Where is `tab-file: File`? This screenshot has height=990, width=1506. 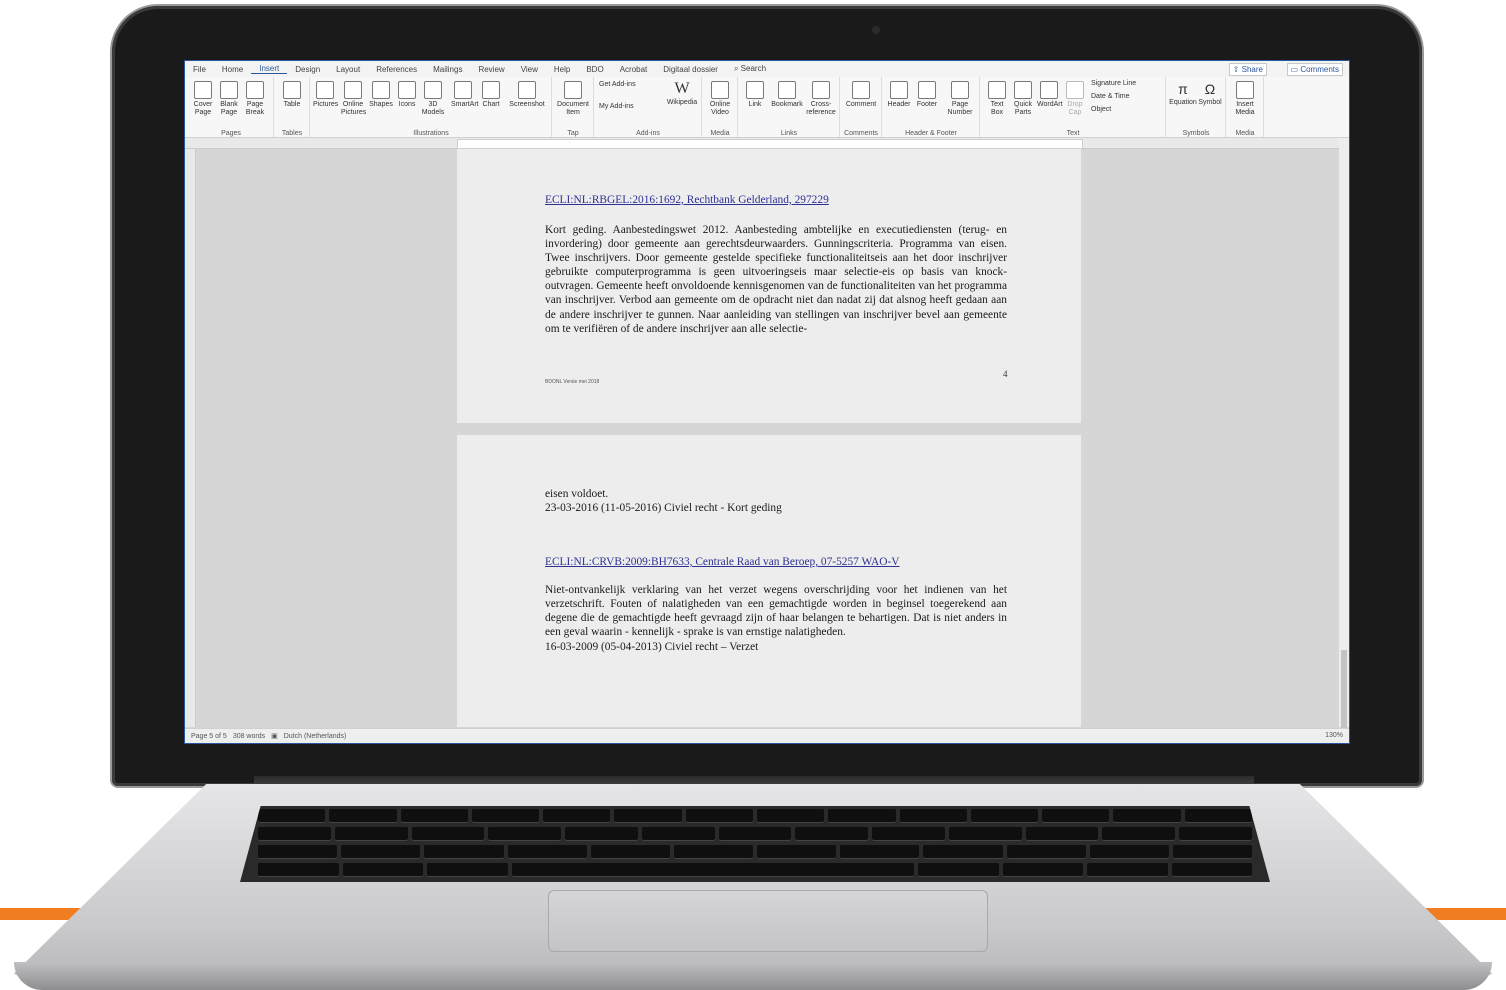 tab-file: File is located at coordinates (199, 69).